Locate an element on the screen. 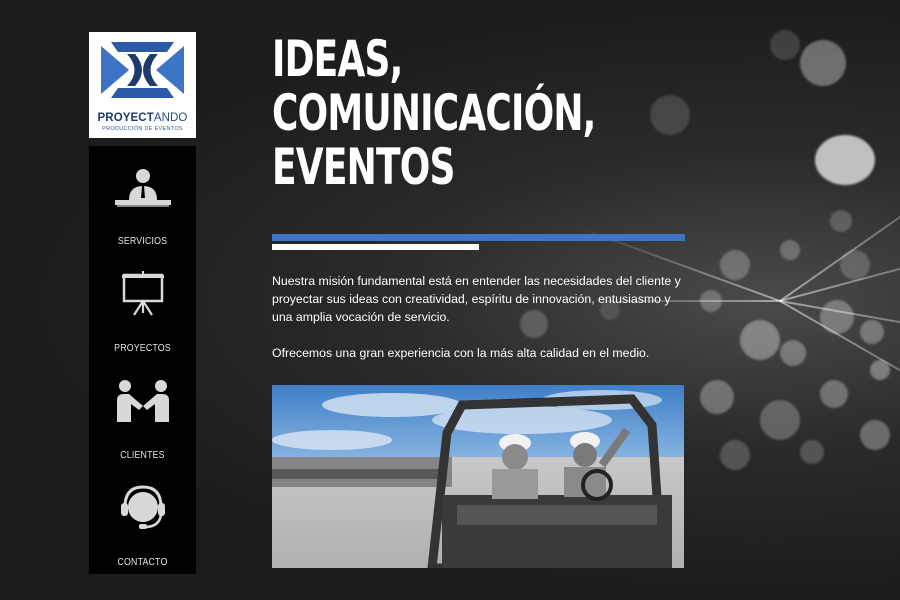 The width and height of the screenshot is (900, 600). nav-label: SERVICIOS is located at coordinates (142, 241).